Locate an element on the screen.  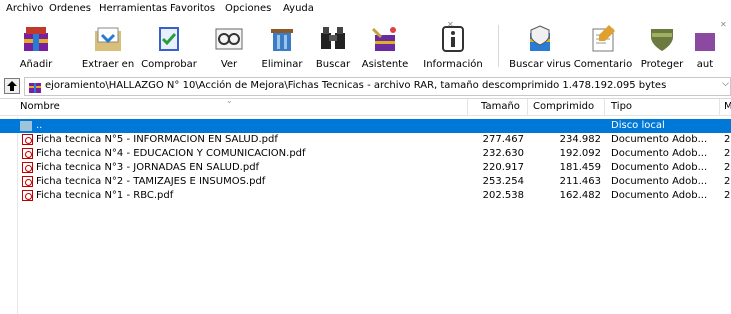
menu-ordenes: Ordenes is located at coordinates (70, 8).